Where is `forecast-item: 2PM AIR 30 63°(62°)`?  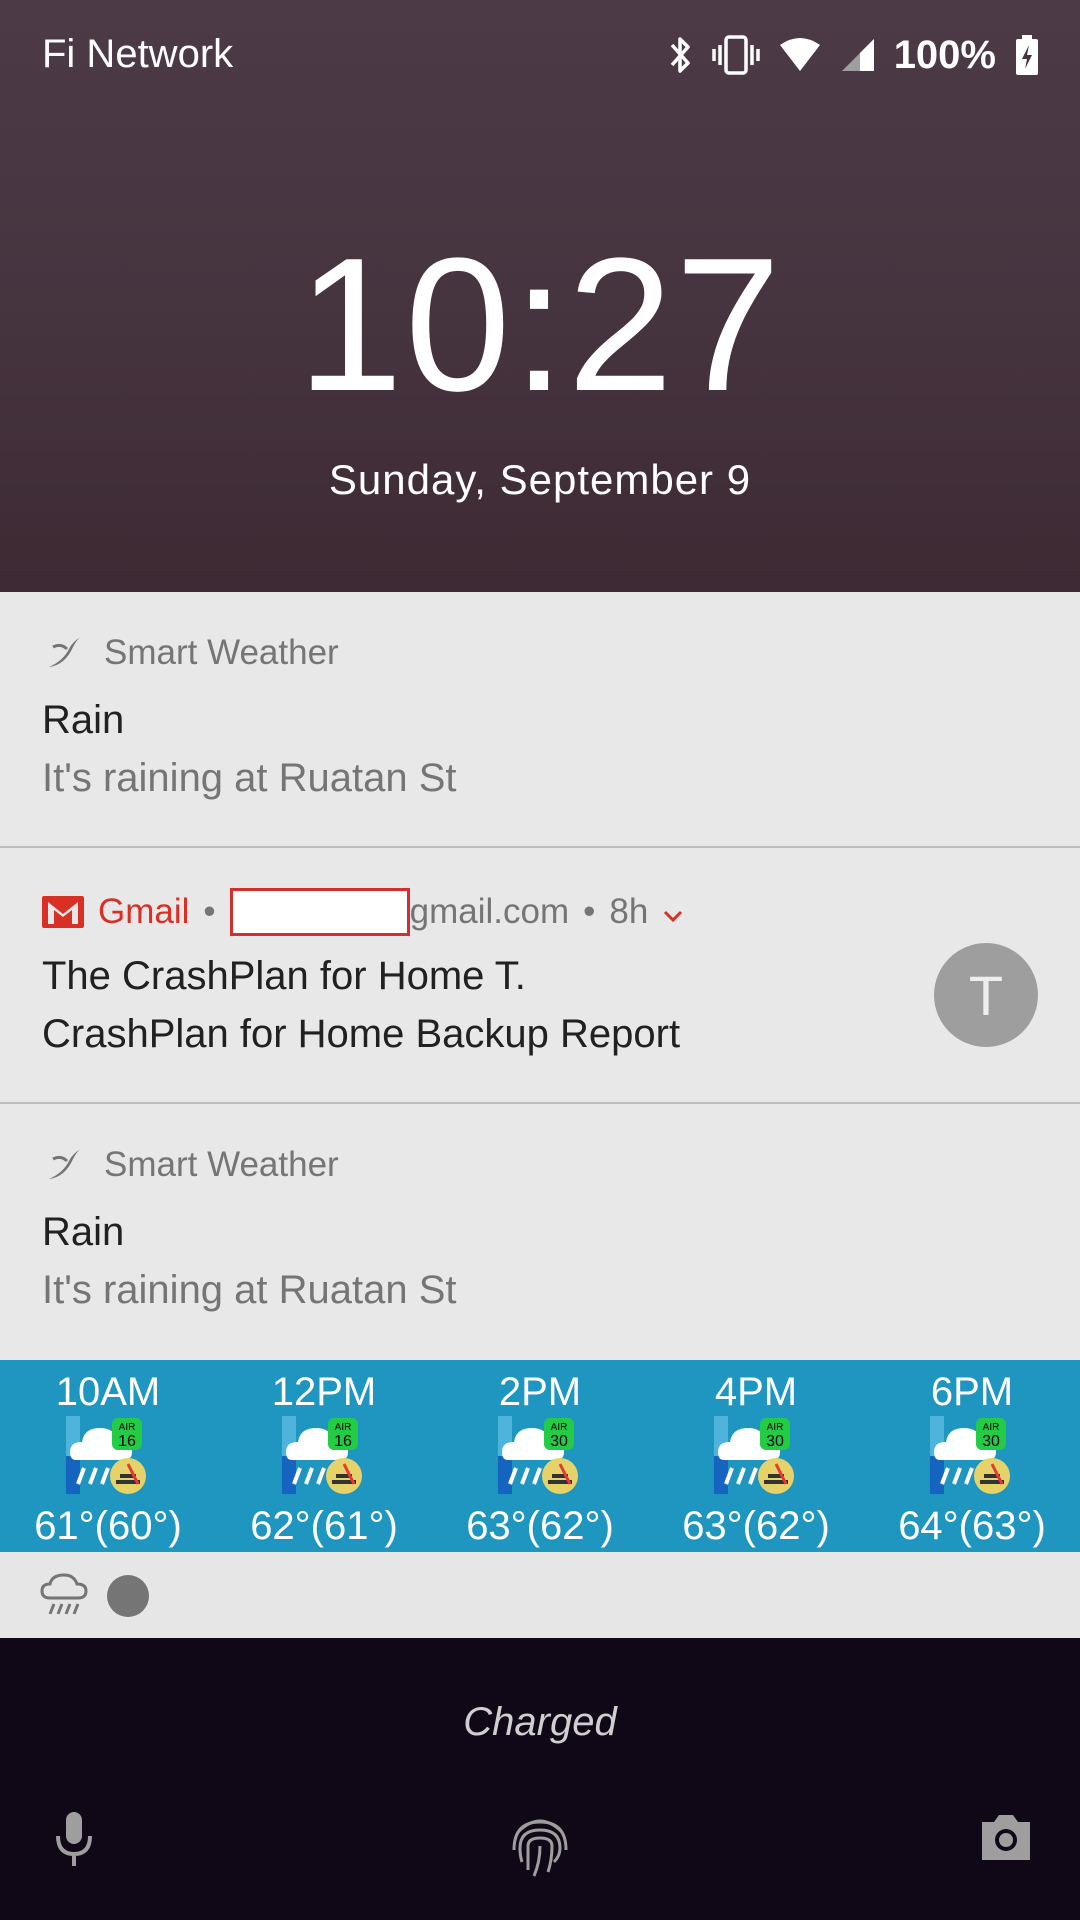
forecast-item: 2PM AIR 30 63°(62°) is located at coordinates (540, 1456).